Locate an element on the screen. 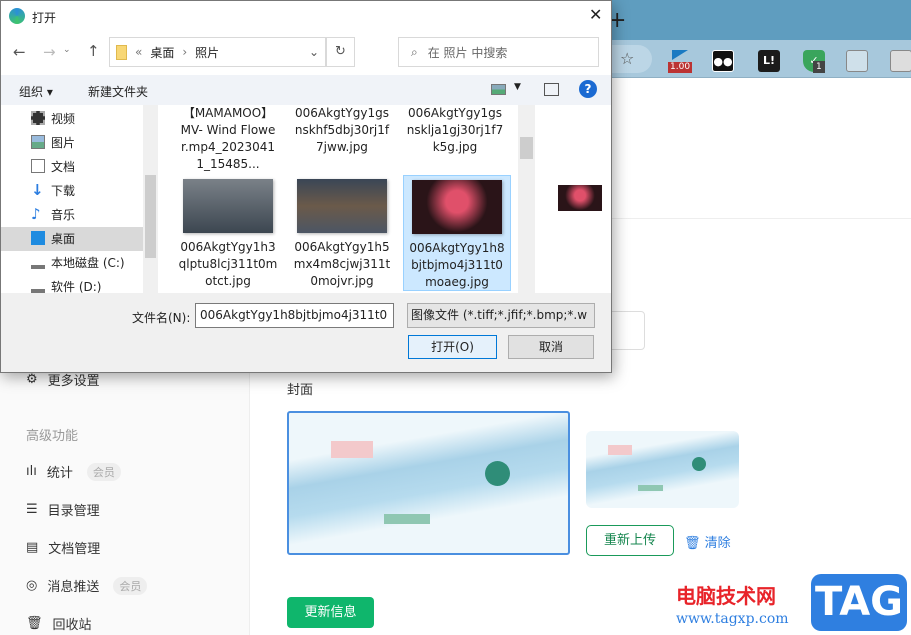  picture-icon is located at coordinates (38, 142).